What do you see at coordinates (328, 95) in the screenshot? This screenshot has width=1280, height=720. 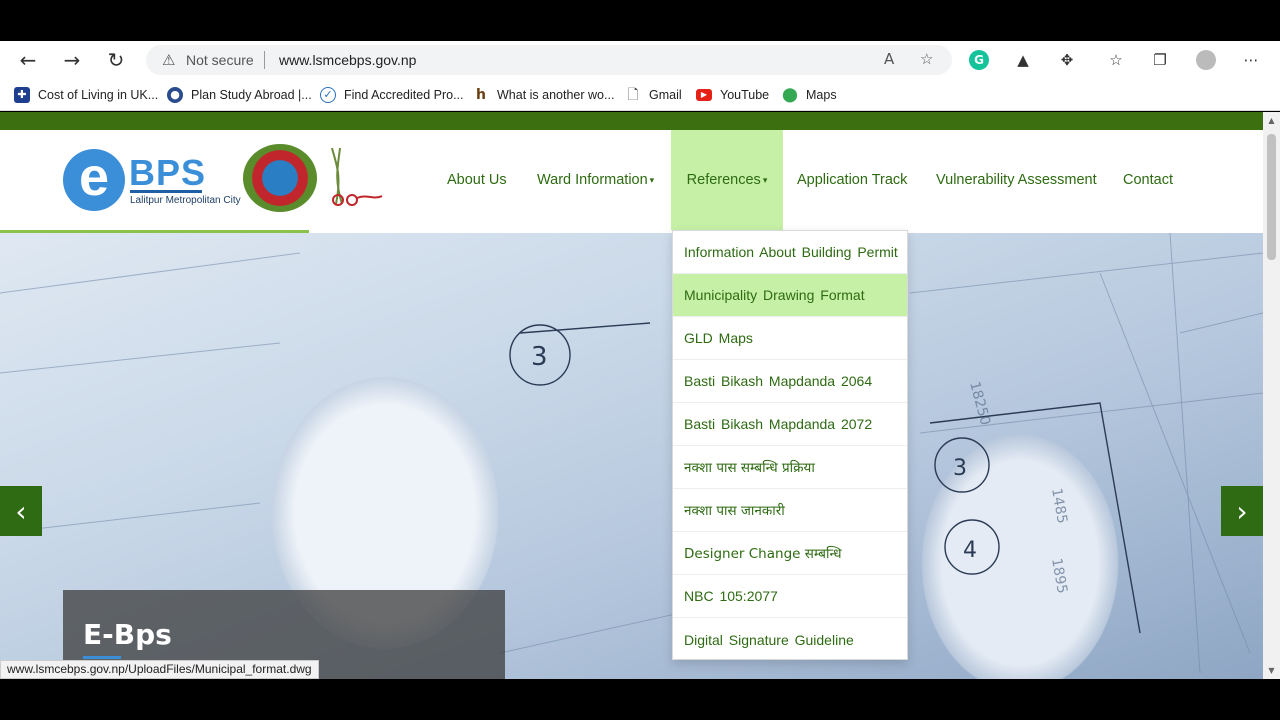 I see `badge-icon: ✓` at bounding box center [328, 95].